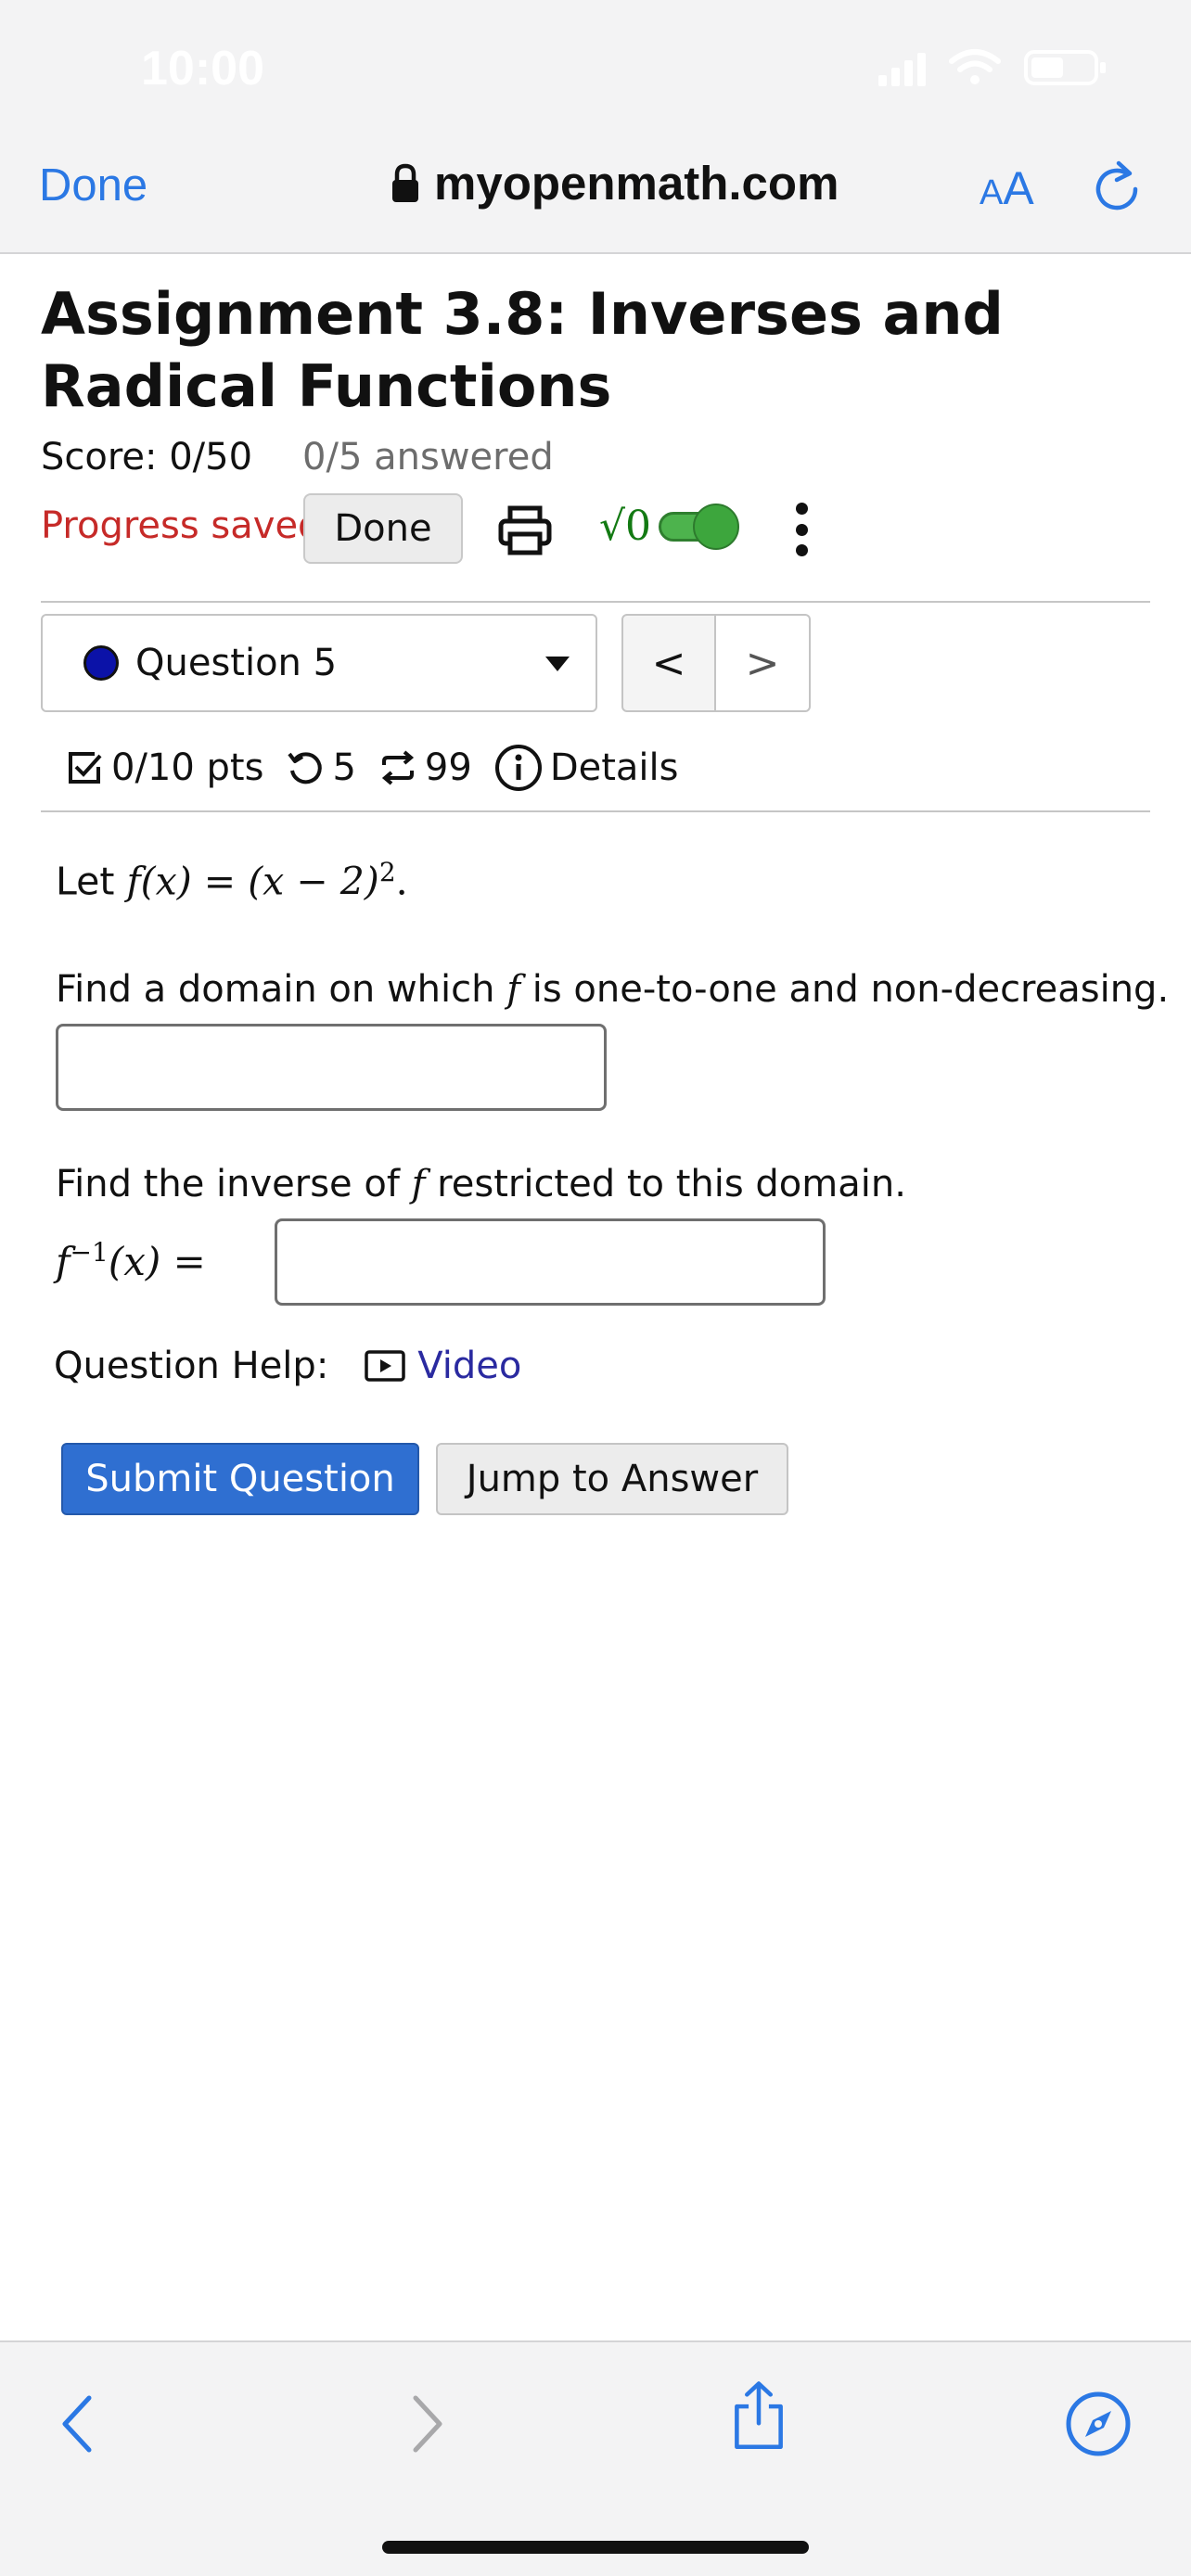 This screenshot has width=1191, height=2576. Describe the element at coordinates (845, 990) in the screenshot. I see `domain-prompt-post: is one-to-one and non-decreasing.` at that location.